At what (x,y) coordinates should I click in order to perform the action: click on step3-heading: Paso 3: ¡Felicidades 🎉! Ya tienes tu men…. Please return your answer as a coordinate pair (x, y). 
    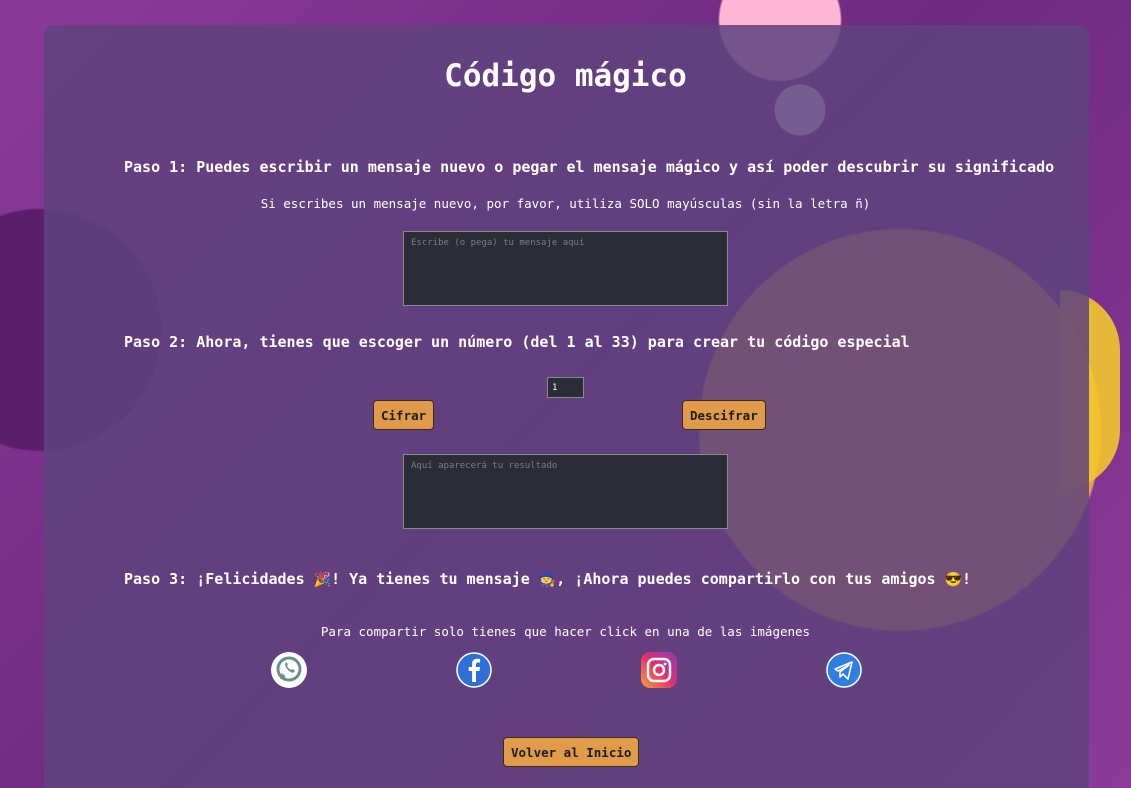
    Looking at the image, I should click on (547, 579).